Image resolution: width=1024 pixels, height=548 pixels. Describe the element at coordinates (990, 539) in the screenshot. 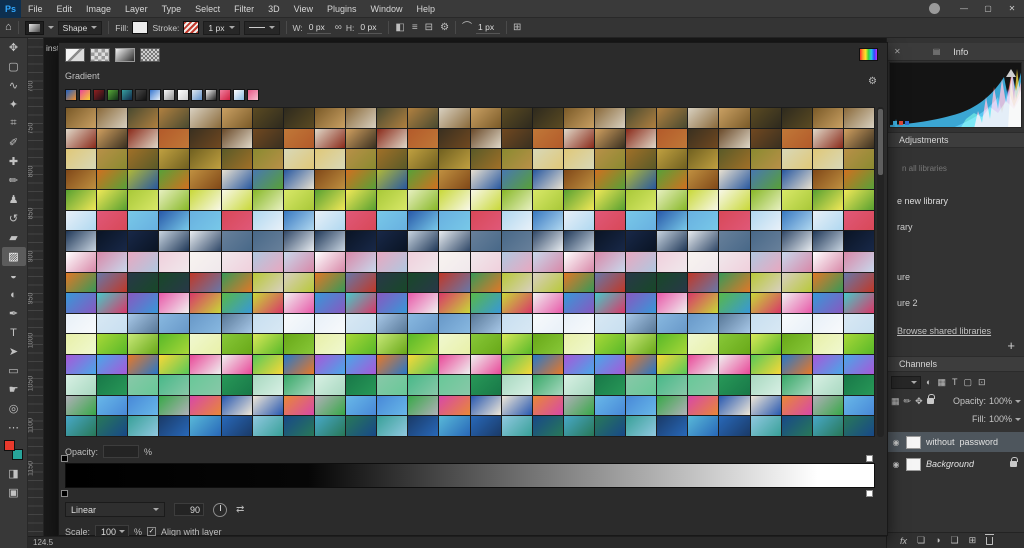

I see `delete-layer-icon` at that location.